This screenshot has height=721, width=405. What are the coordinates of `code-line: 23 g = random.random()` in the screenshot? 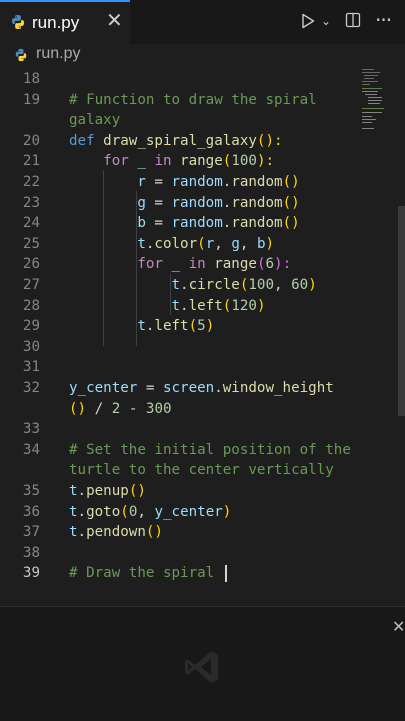 It's located at (180, 203).